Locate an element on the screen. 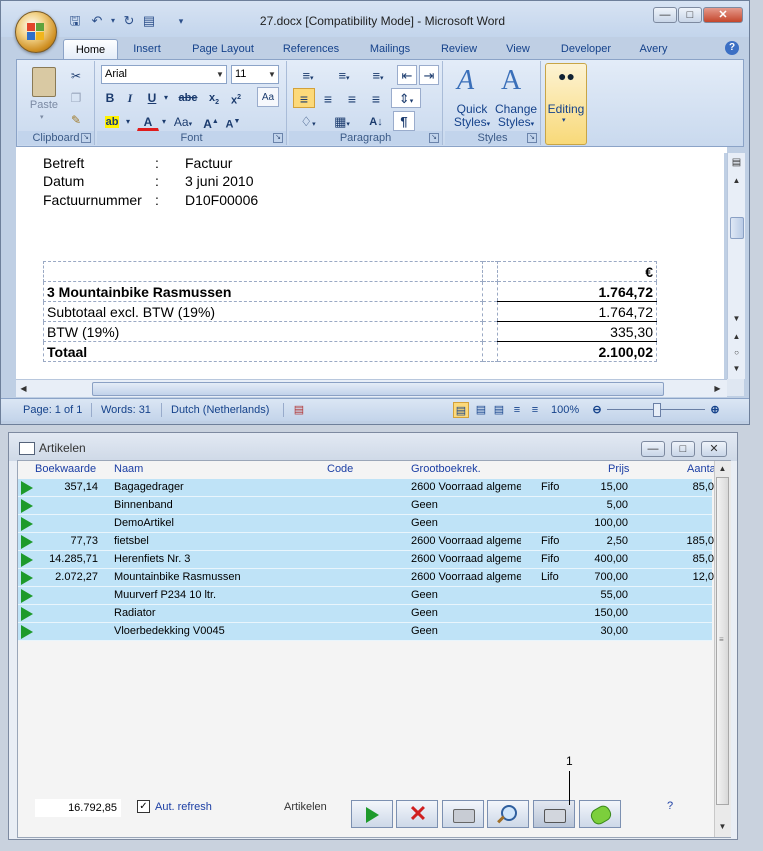 This screenshot has height=851, width=763. help-link: ? is located at coordinates (670, 806).